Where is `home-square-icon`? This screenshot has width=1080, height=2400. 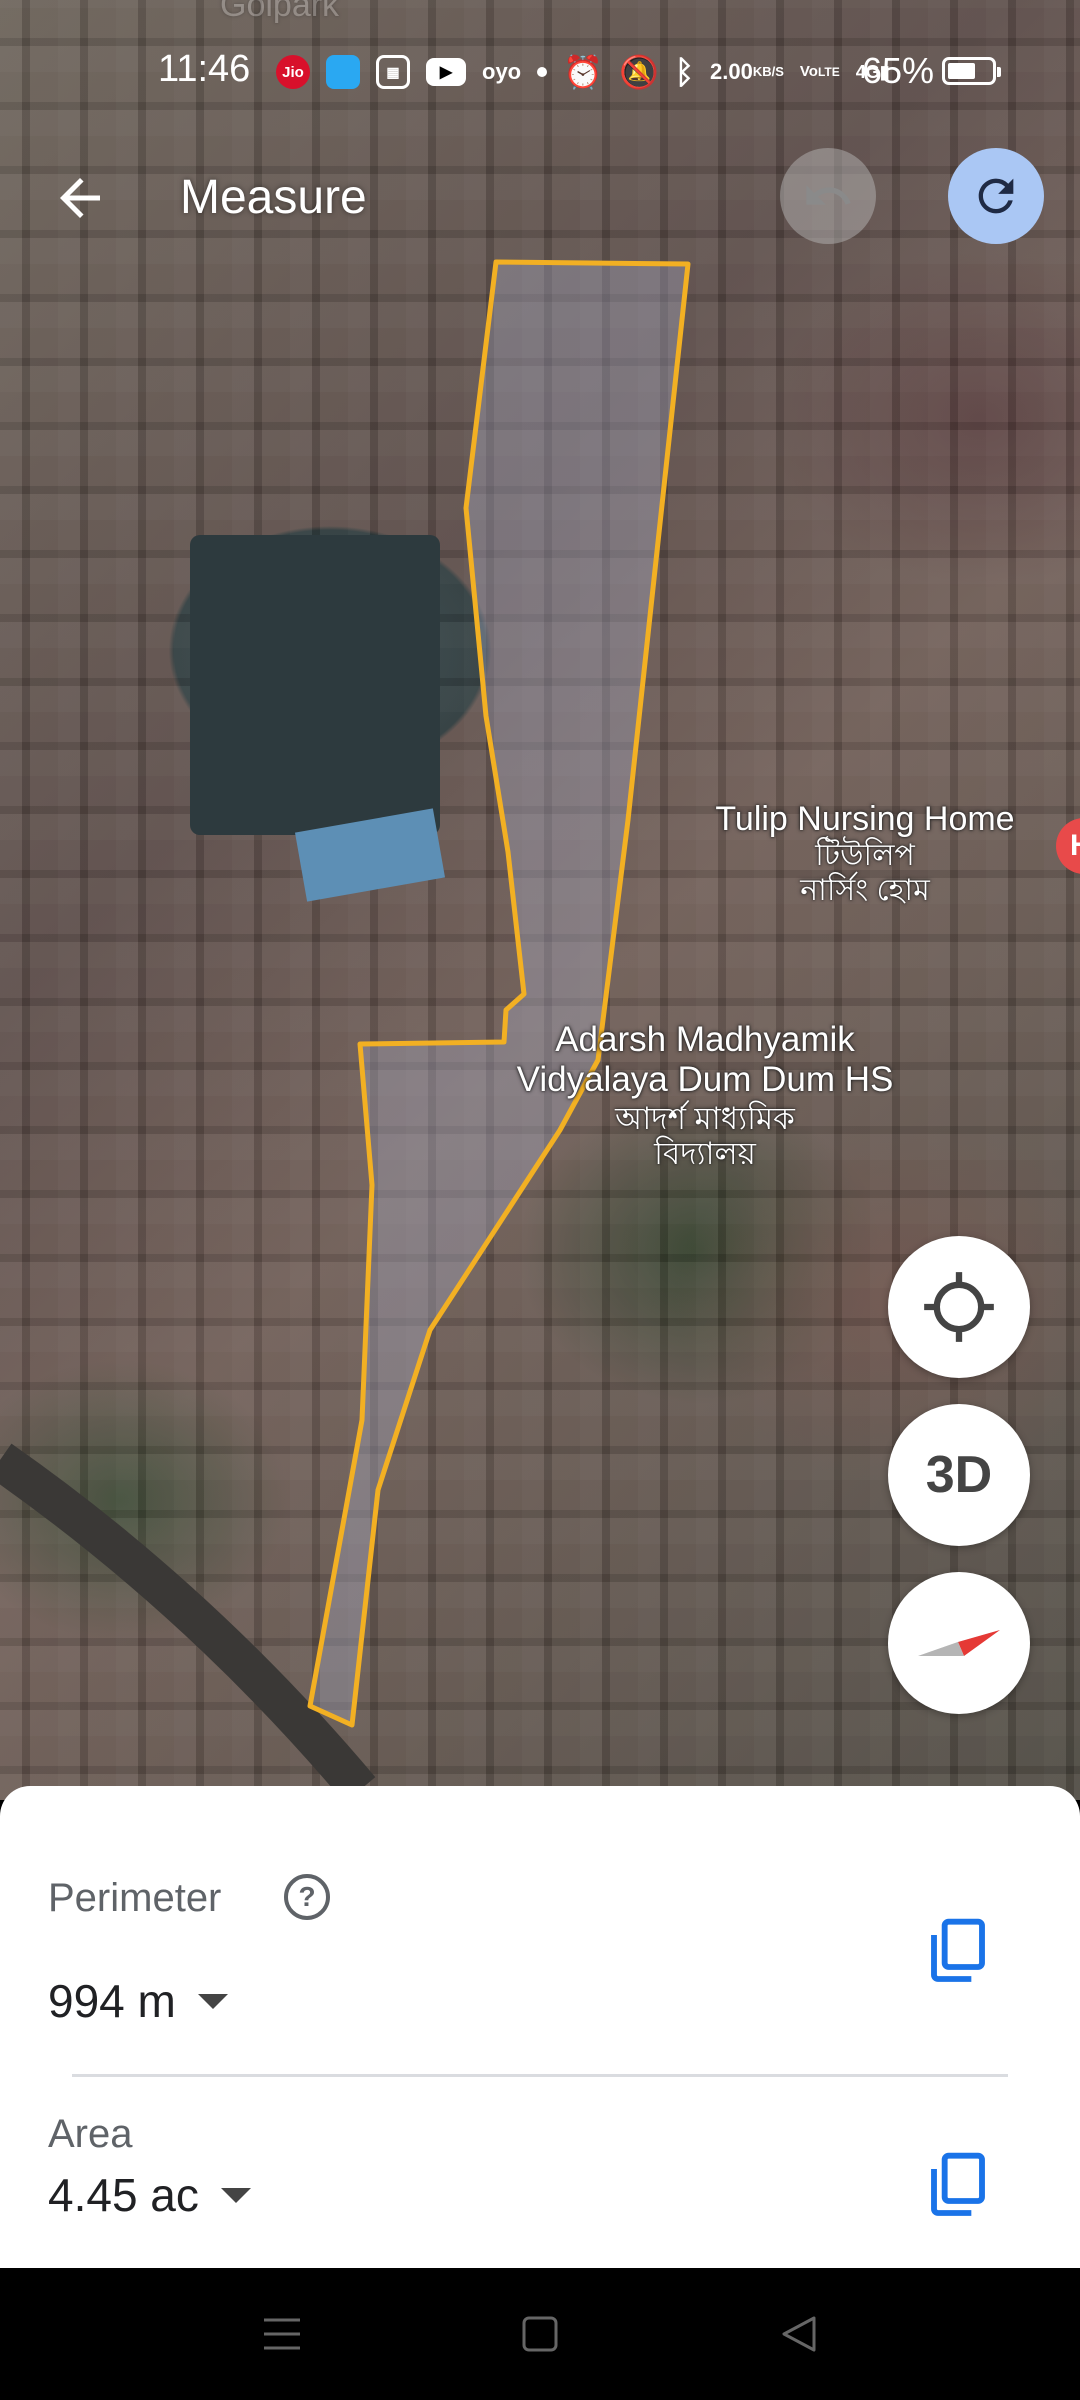 home-square-icon is located at coordinates (540, 2334).